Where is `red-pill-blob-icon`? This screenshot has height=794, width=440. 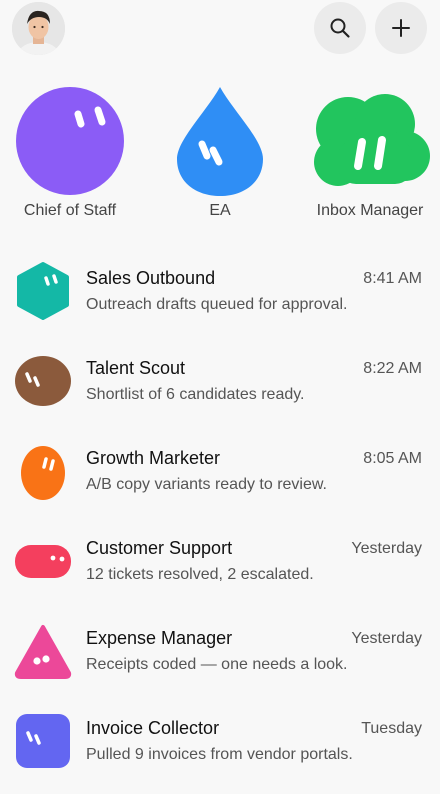
red-pill-blob-icon is located at coordinates (43, 561).